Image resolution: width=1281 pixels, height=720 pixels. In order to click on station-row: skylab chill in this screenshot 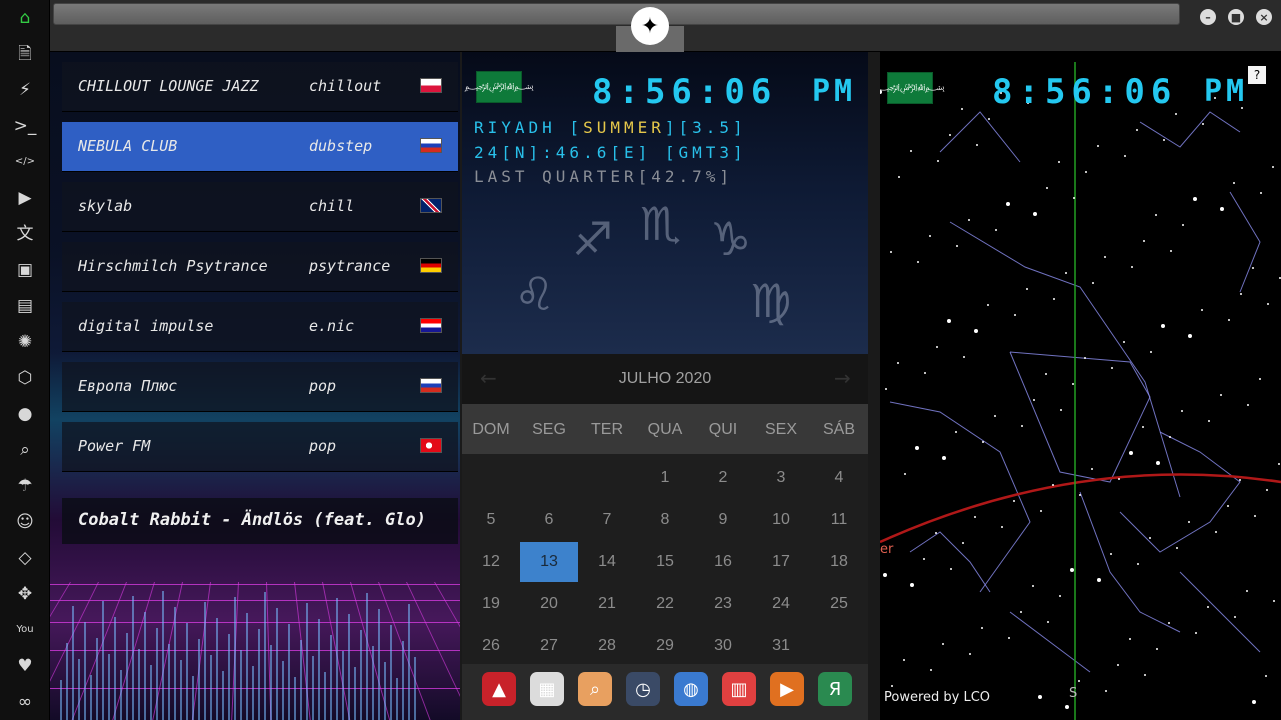, I will do `click(260, 207)`.